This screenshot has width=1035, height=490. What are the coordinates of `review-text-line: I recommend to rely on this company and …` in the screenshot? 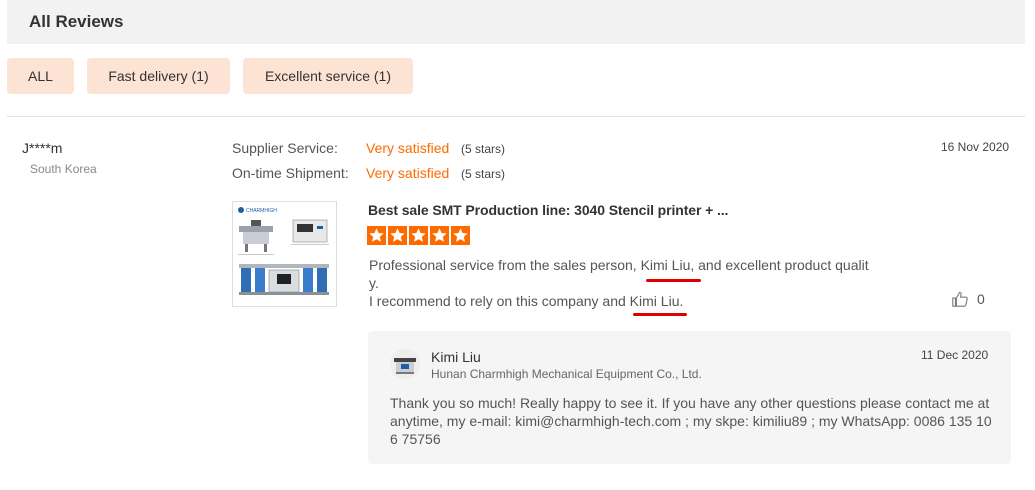 It's located at (526, 301).